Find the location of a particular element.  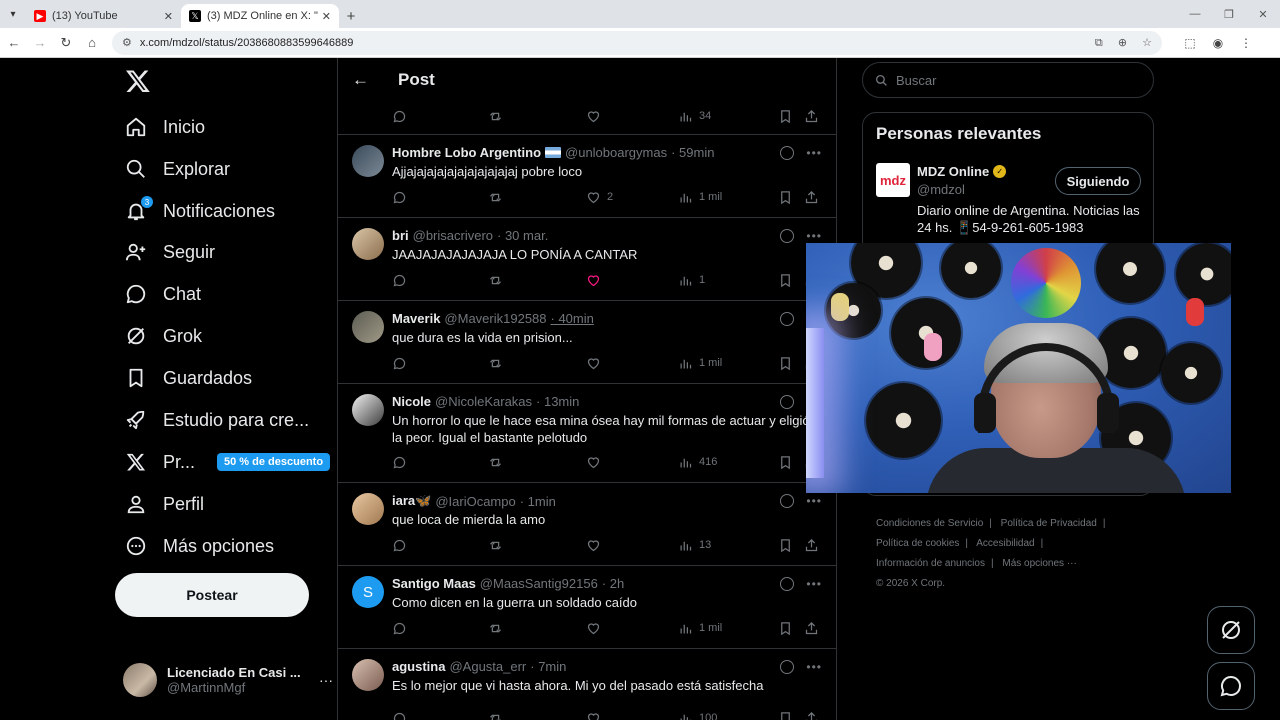

reply-author-handle: @Maverik192588 is located at coordinates (495, 318).